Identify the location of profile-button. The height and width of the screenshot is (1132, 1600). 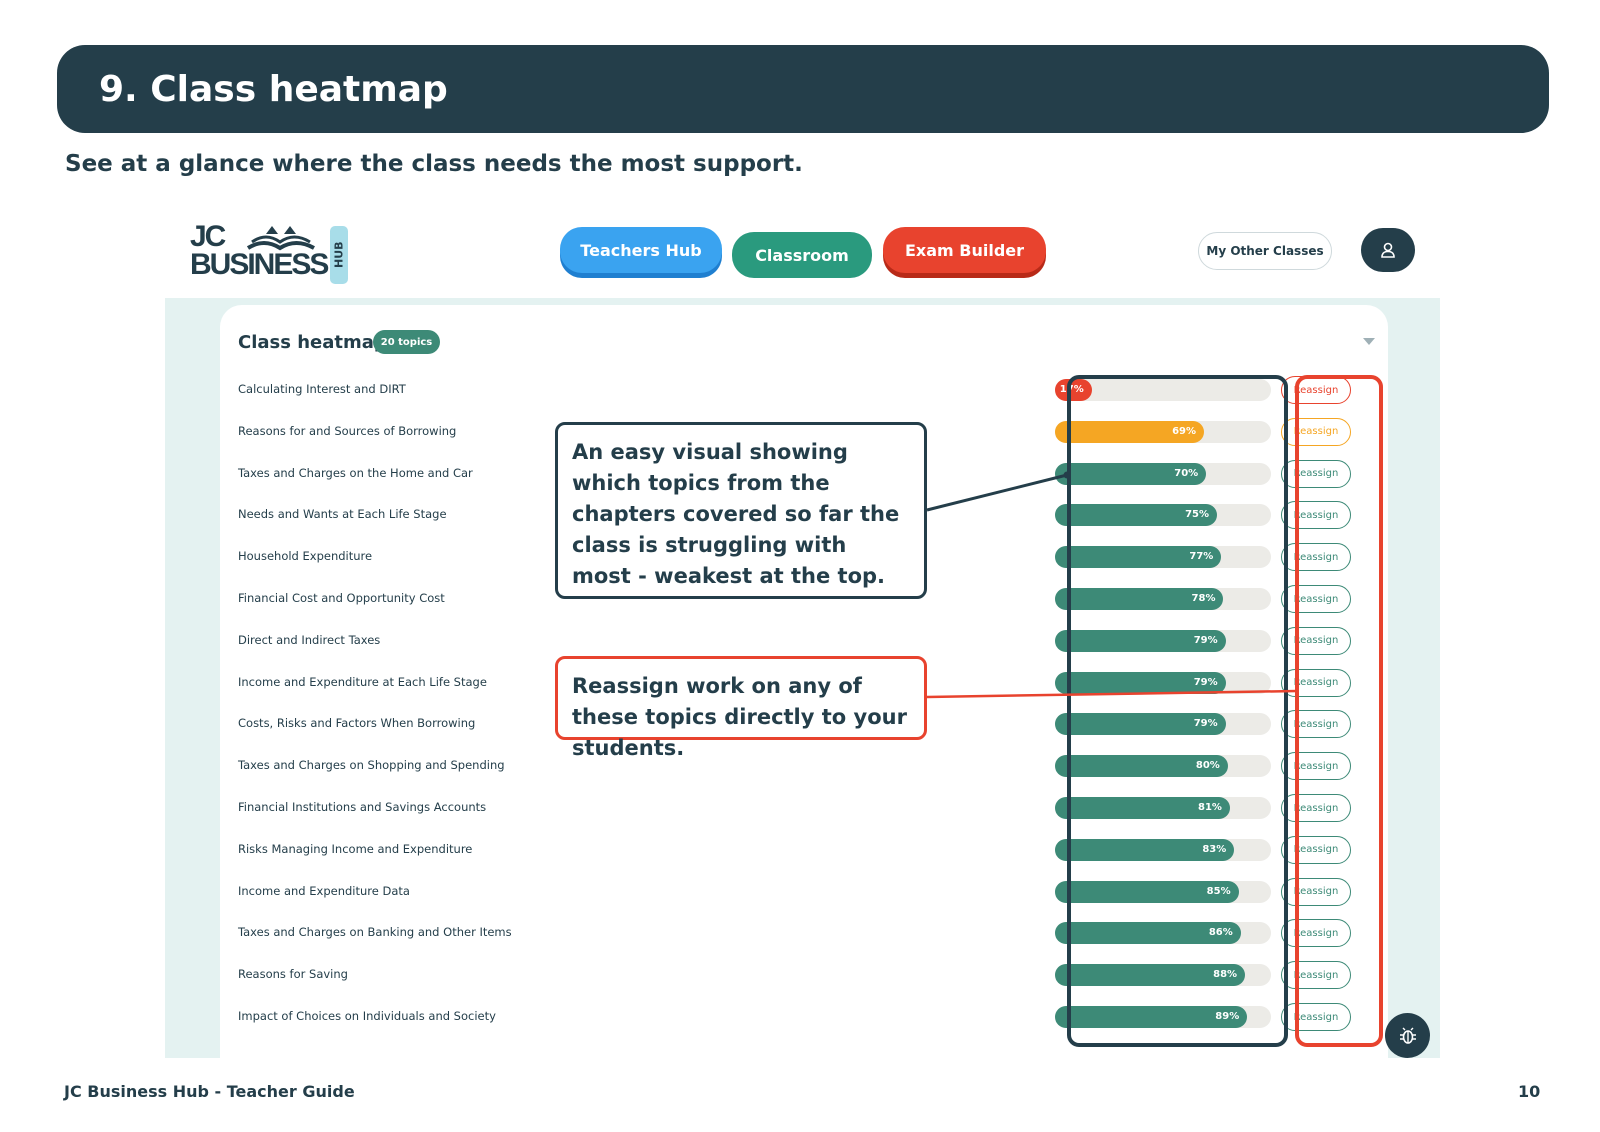
(1388, 250).